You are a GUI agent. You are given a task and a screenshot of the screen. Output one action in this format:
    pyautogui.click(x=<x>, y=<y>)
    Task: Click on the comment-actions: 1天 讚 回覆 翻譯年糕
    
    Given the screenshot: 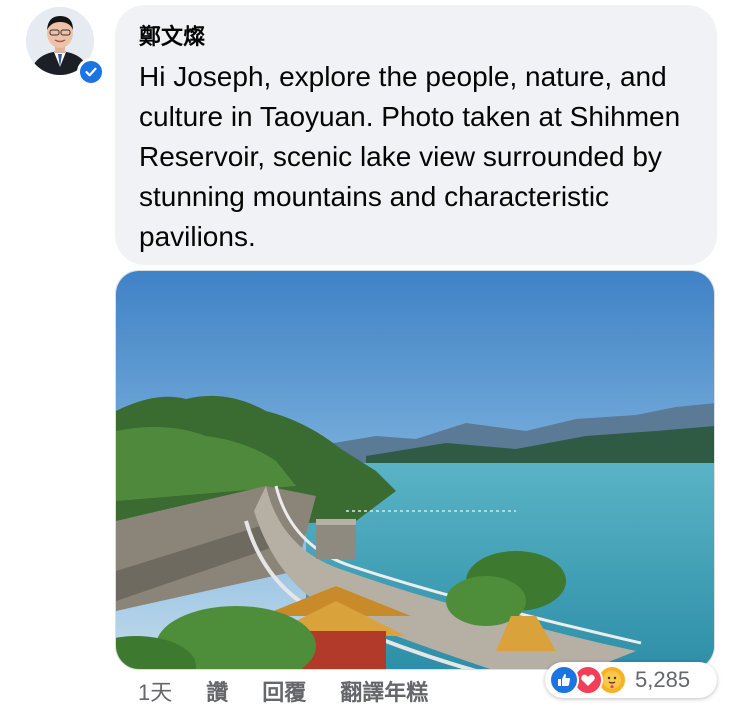 What is the action you would take?
    pyautogui.click(x=283, y=691)
    